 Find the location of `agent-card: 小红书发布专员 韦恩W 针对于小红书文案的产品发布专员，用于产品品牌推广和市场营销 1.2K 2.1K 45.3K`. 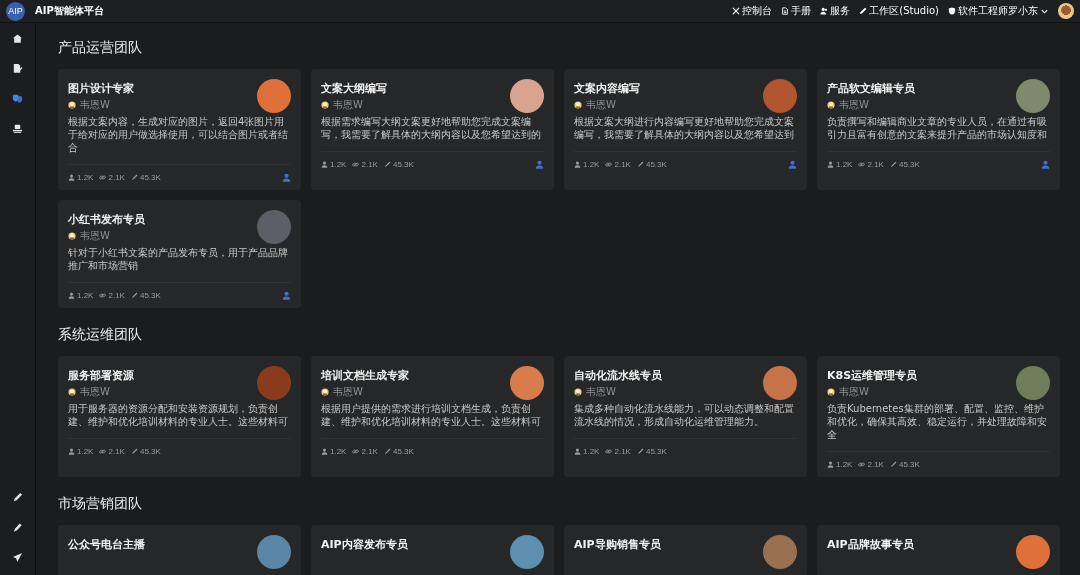

agent-card: 小红书发布专员 韦恩W 针对于小红书文案的产品发布专员，用于产品品牌推广和市场营销 1.2K 2.1K 45.3K is located at coordinates (179, 254).